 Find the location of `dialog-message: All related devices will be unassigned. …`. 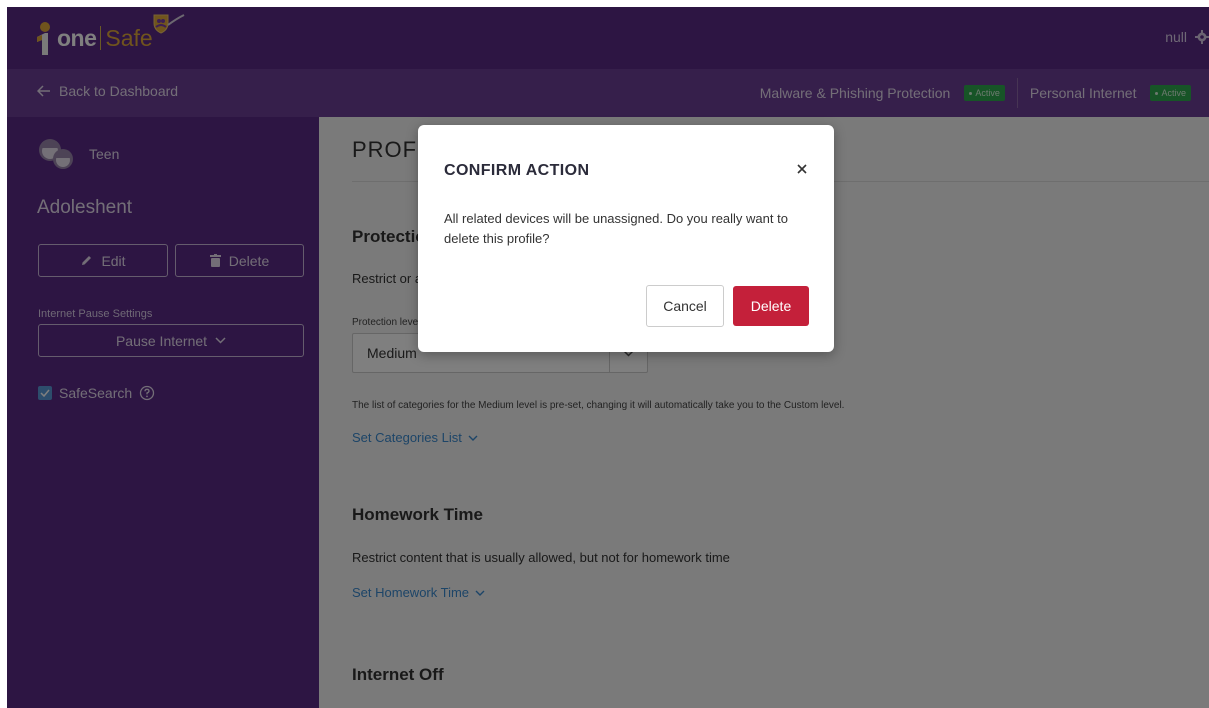

dialog-message: All related devices will be unassigned. … is located at coordinates (616, 228).